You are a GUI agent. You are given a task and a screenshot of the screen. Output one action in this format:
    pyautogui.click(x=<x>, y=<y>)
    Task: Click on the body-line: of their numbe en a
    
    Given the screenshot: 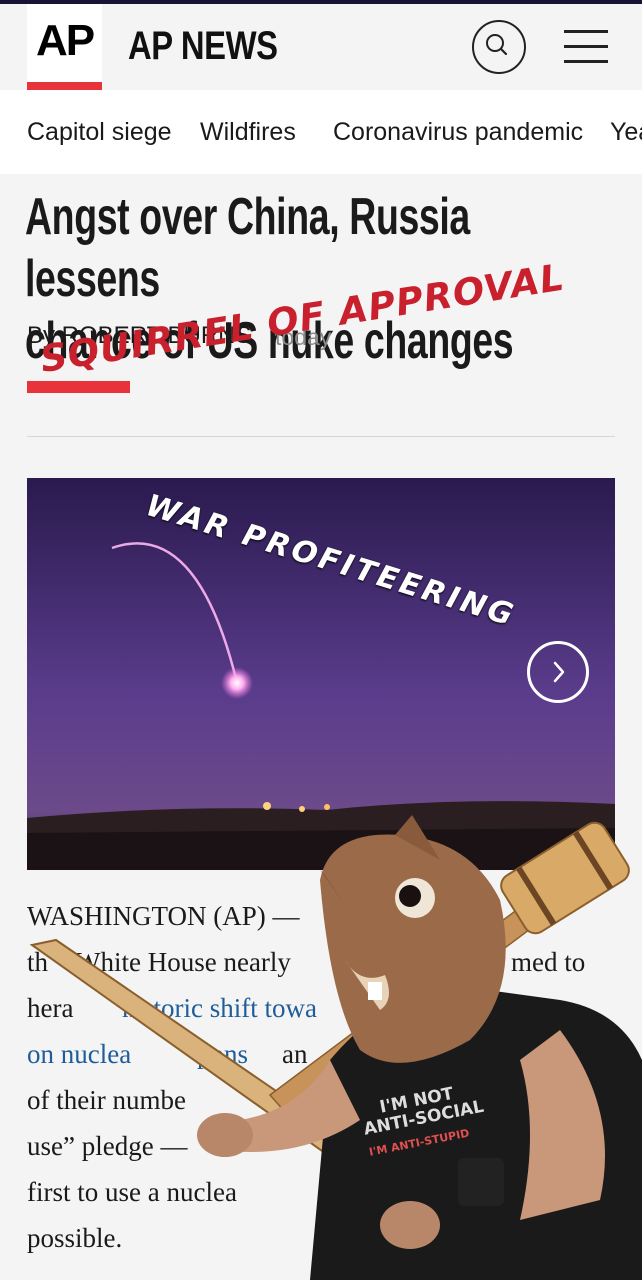 What is the action you would take?
    pyautogui.click(x=165, y=1100)
    